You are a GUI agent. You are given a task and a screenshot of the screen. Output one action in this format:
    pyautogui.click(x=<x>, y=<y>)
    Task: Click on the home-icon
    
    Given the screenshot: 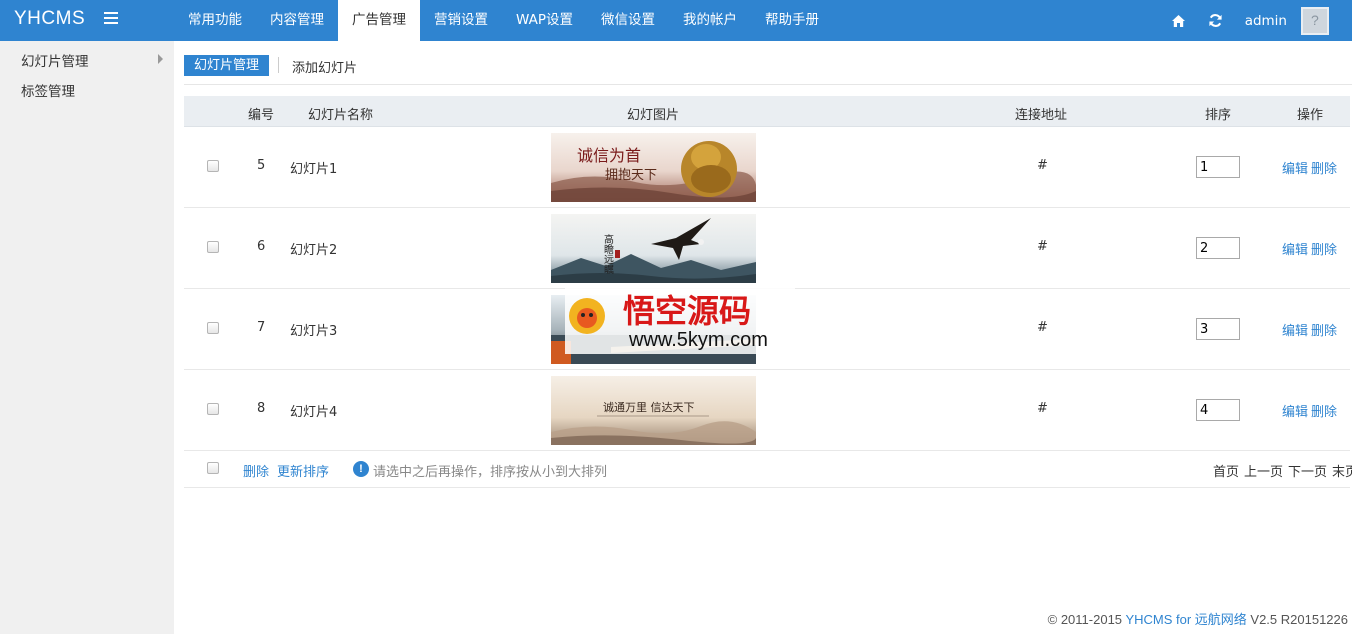 What is the action you would take?
    pyautogui.click(x=1179, y=21)
    